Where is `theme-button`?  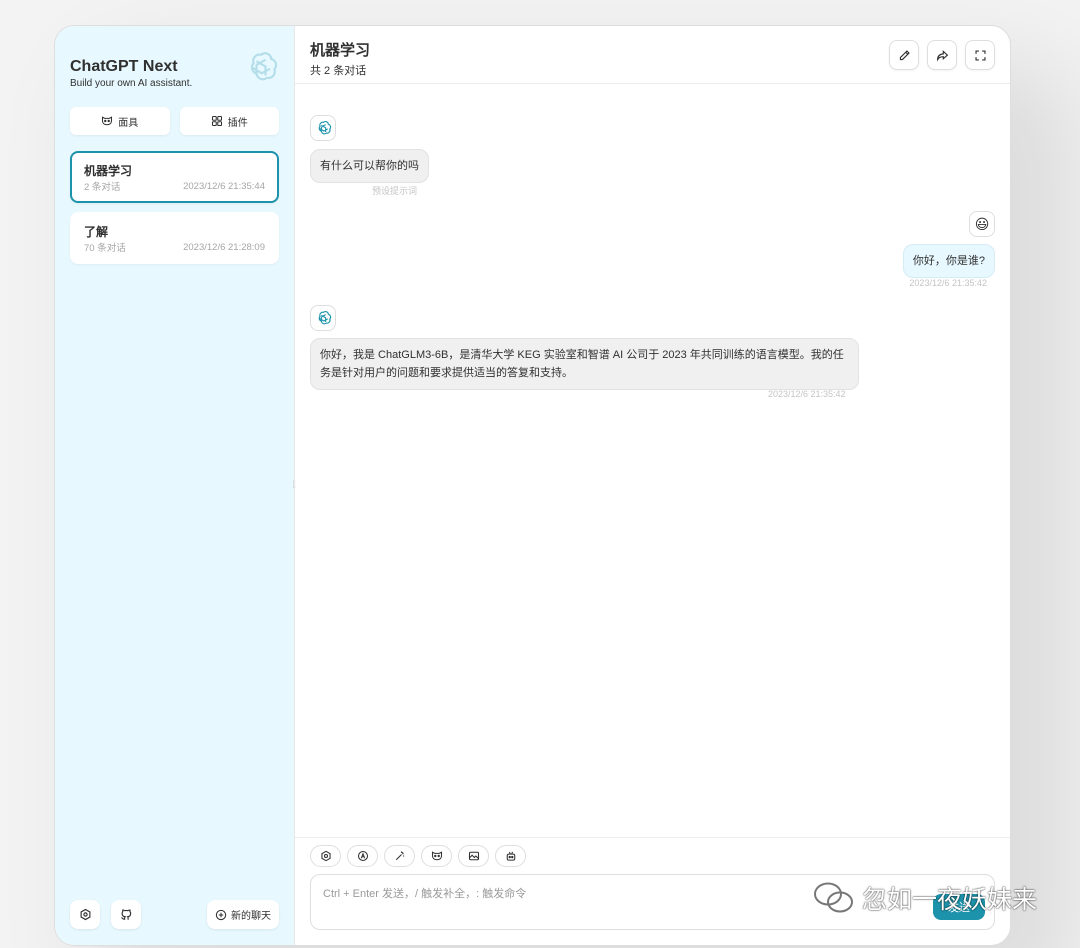
theme-button is located at coordinates (362, 856).